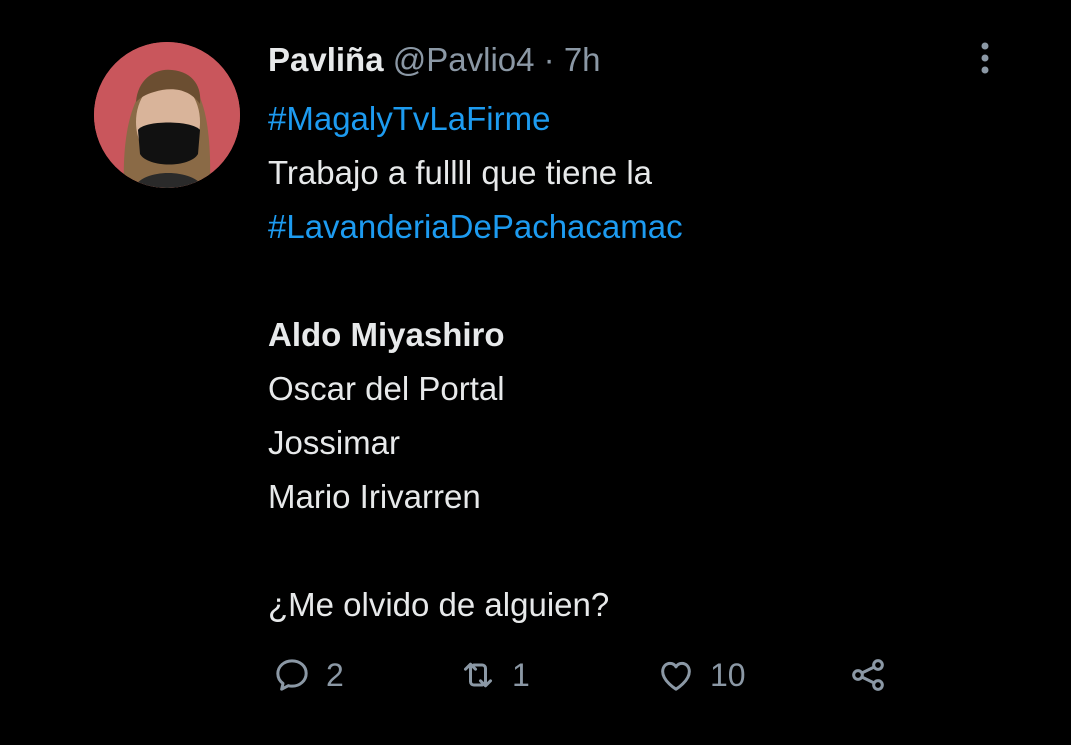 The image size is (1071, 745). I want to click on text-line: Jossimar, so click(334, 442).